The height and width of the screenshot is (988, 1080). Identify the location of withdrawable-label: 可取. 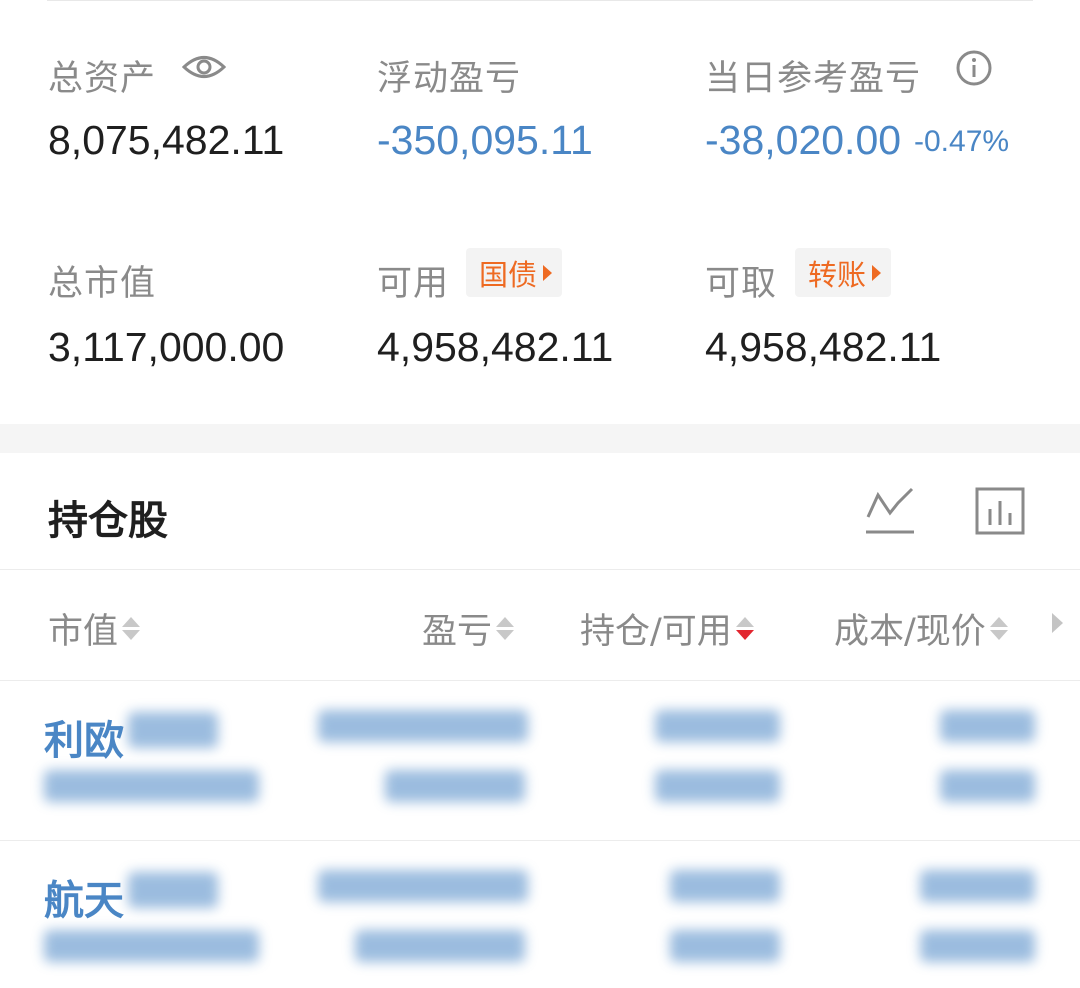
(741, 284).